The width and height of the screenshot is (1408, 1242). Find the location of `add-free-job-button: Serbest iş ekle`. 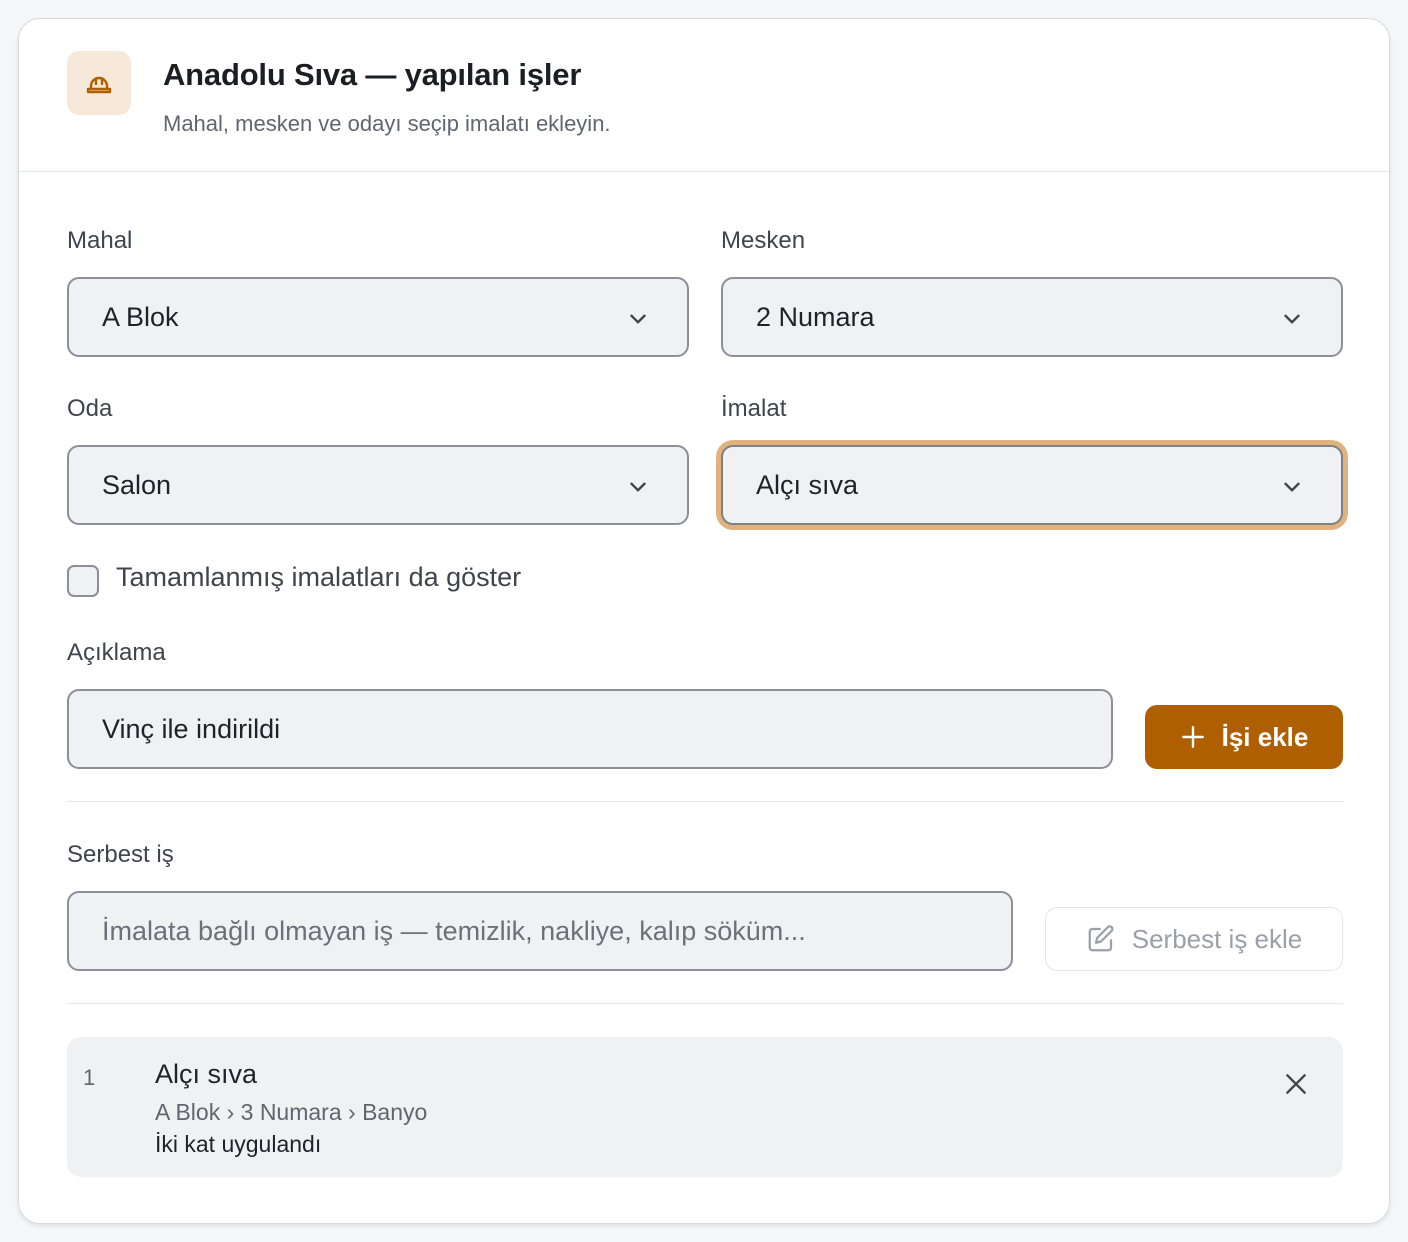

add-free-job-button: Serbest iş ekle is located at coordinates (1194, 939).